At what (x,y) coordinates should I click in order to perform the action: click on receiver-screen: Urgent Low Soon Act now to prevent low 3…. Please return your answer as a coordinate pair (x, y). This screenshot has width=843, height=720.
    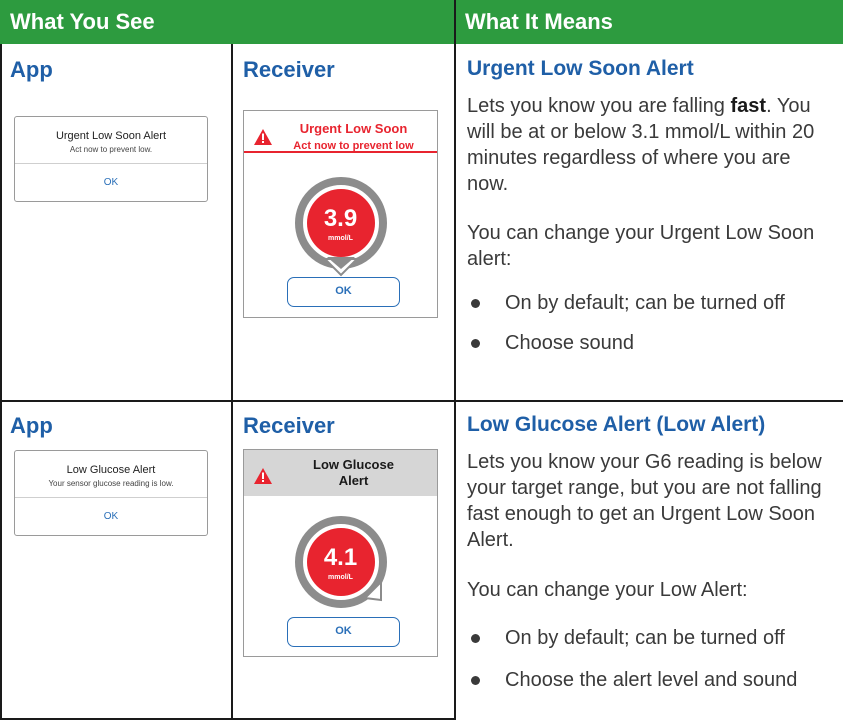
    Looking at the image, I should click on (340, 214).